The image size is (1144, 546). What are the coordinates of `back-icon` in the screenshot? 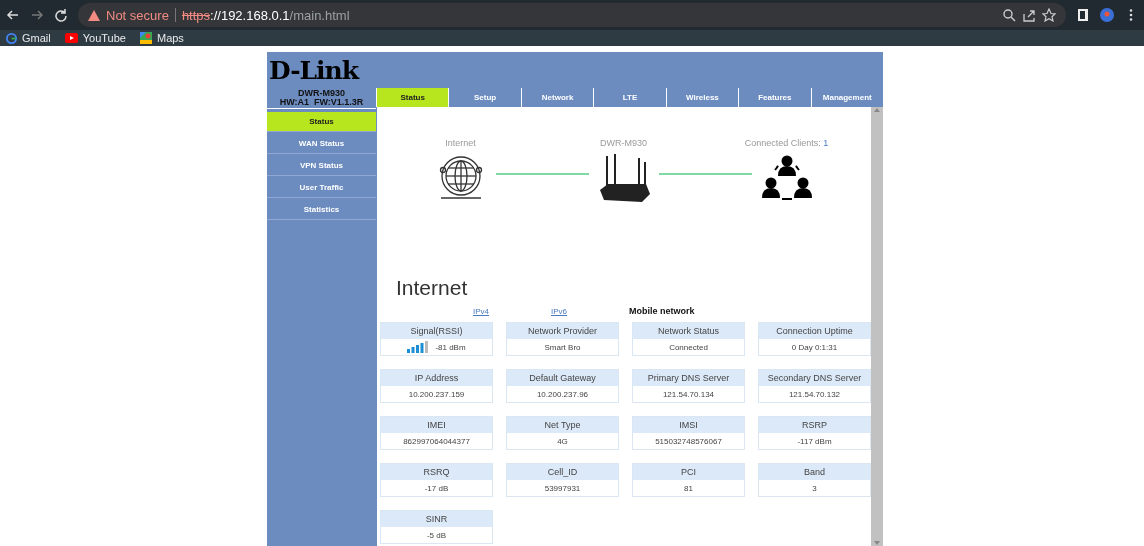 It's located at (13, 15).